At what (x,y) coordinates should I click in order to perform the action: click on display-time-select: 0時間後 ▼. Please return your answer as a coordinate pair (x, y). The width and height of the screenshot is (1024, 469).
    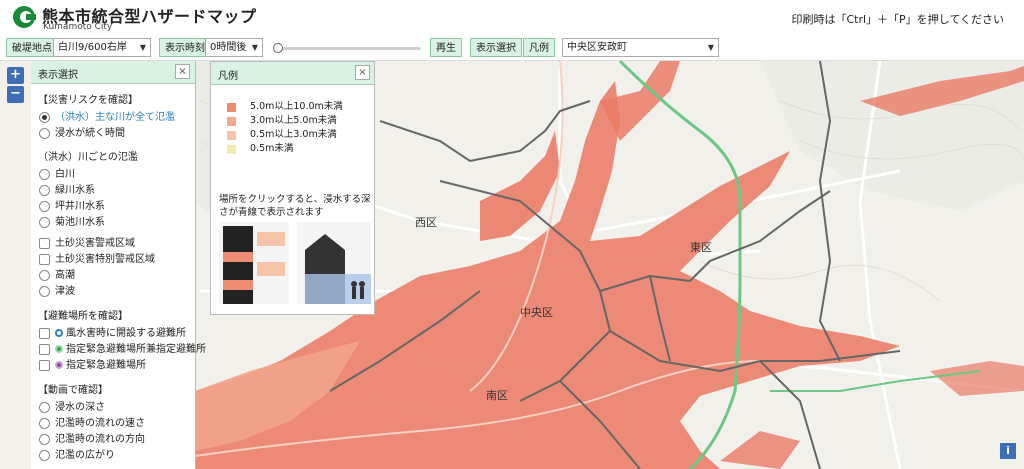
    Looking at the image, I should click on (234, 47).